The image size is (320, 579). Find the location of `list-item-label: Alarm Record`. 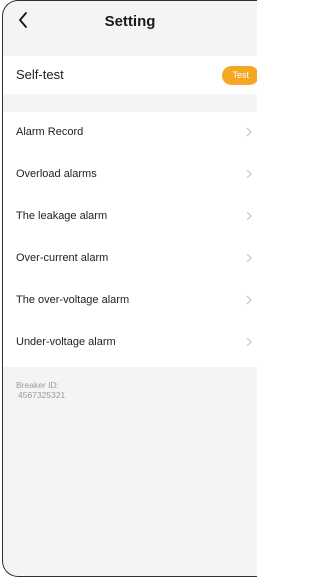

list-item-label: Alarm Record is located at coordinates (50, 132).